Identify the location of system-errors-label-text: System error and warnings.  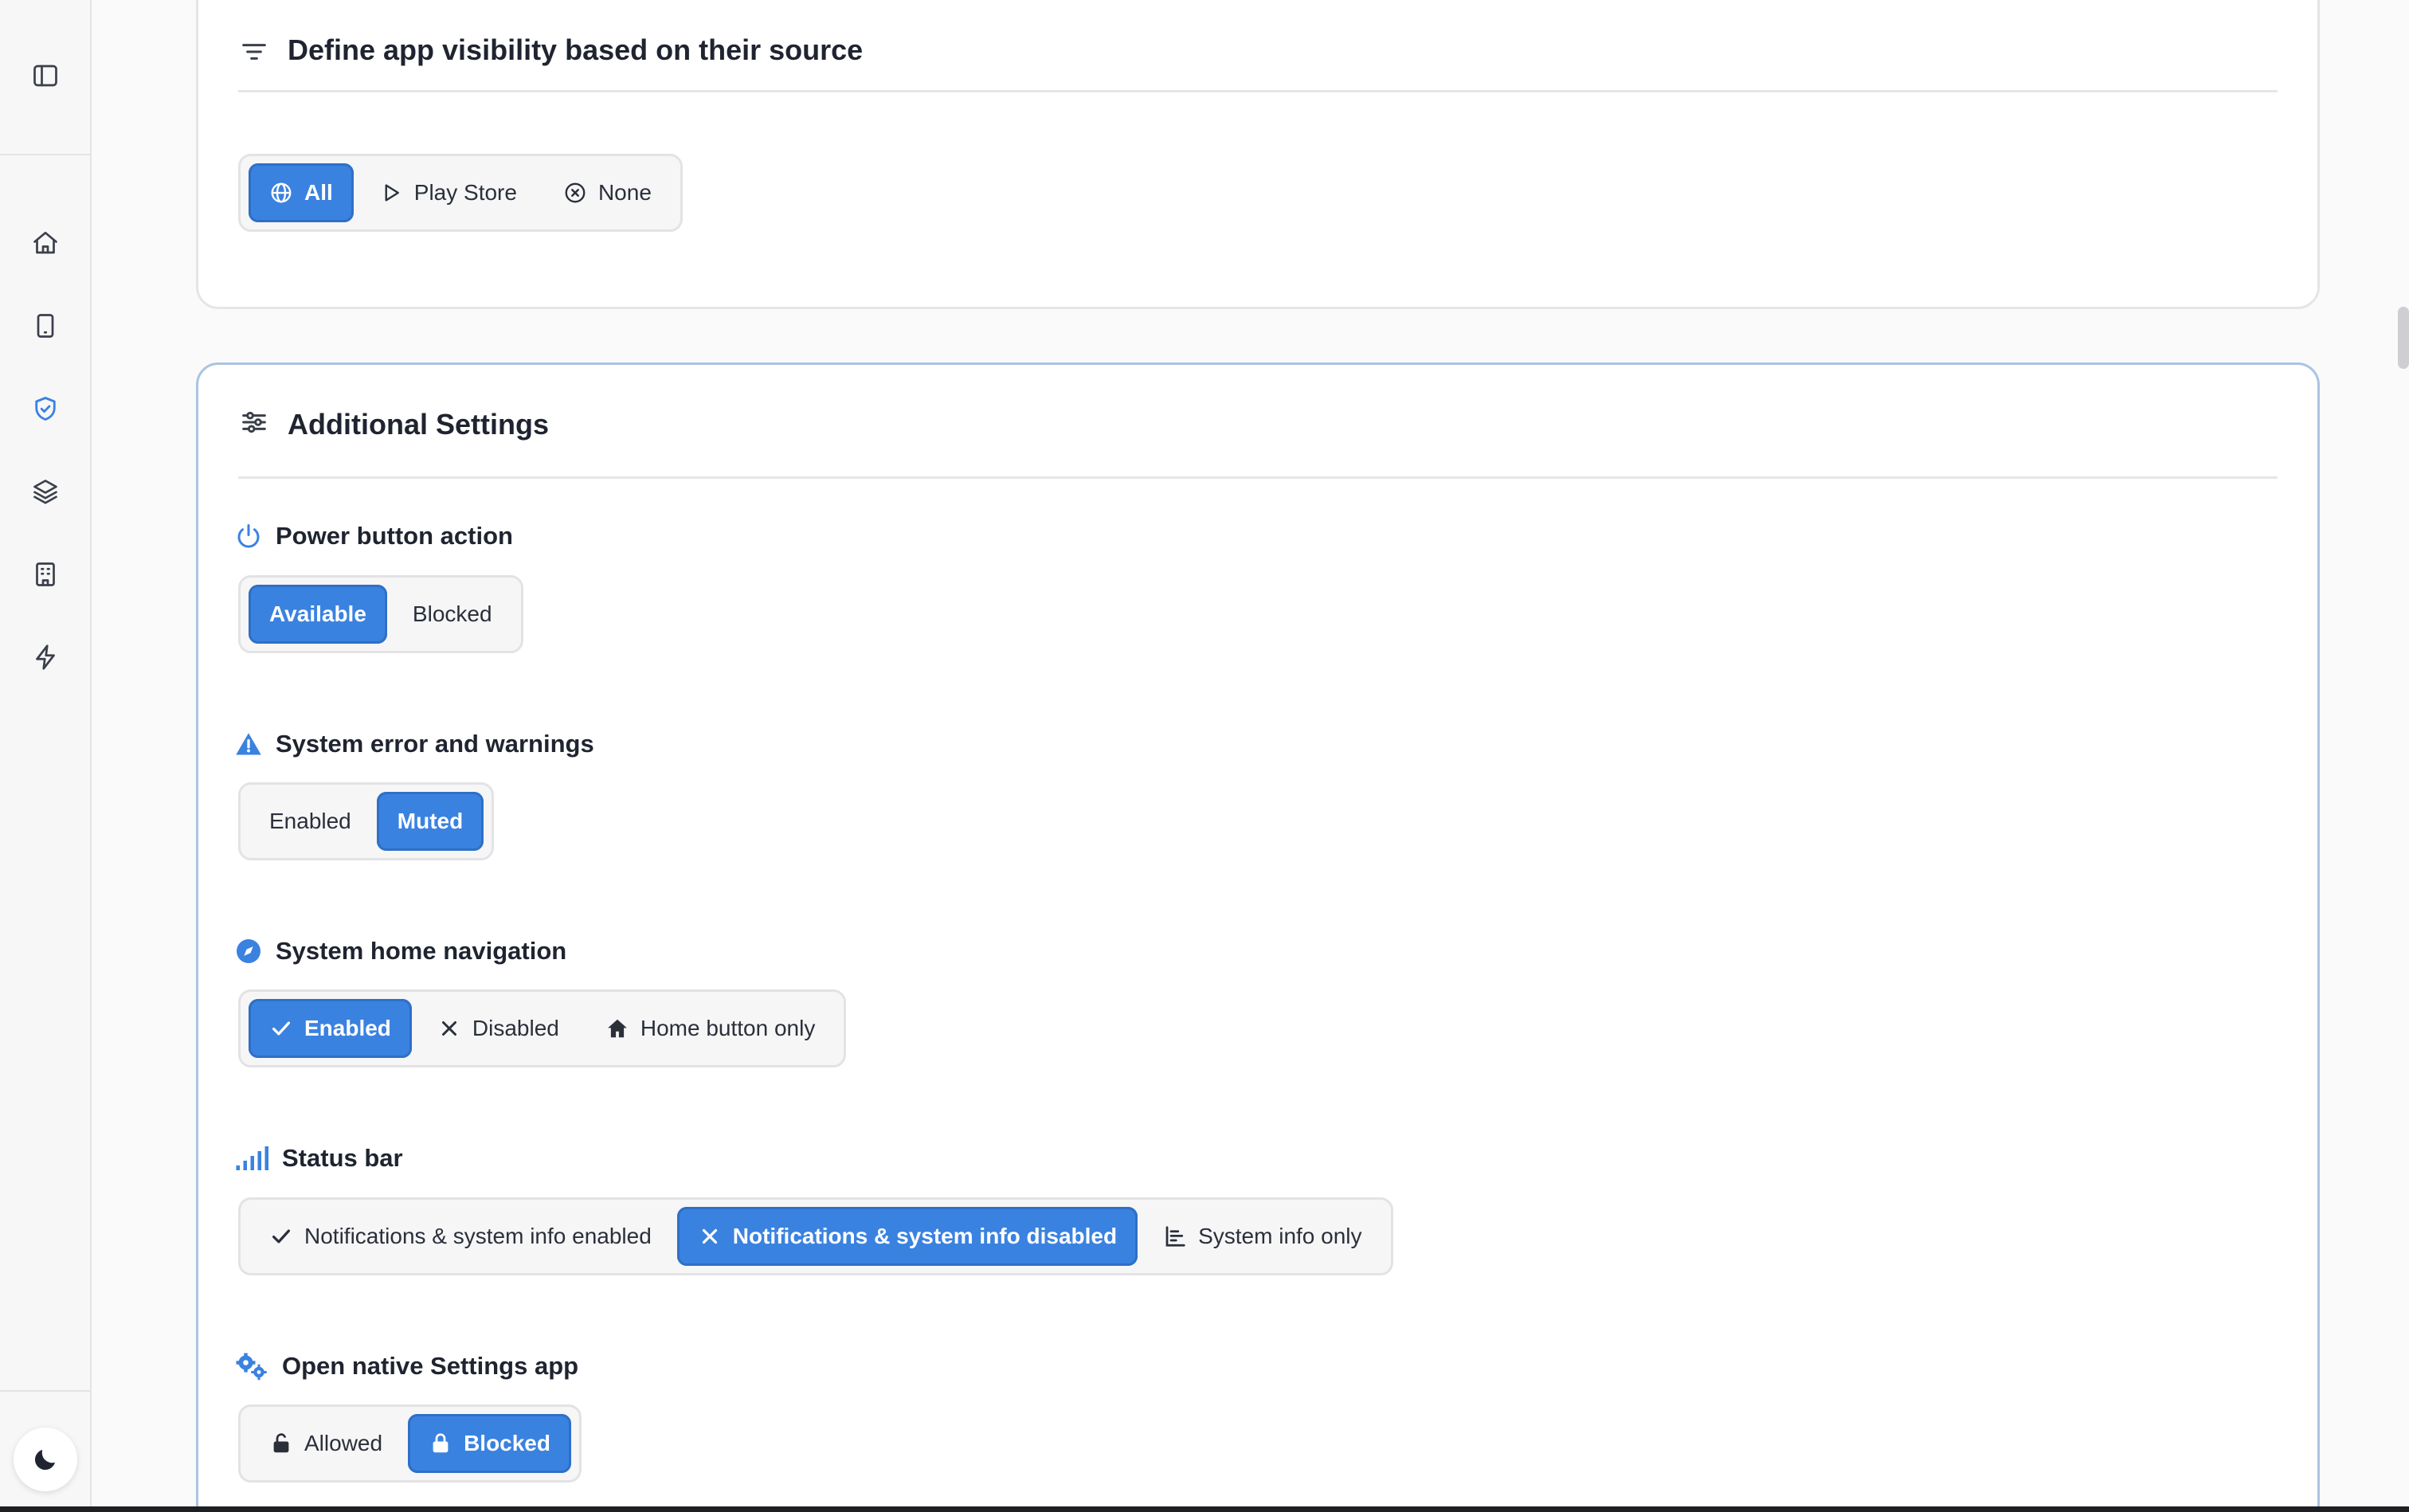
(435, 744).